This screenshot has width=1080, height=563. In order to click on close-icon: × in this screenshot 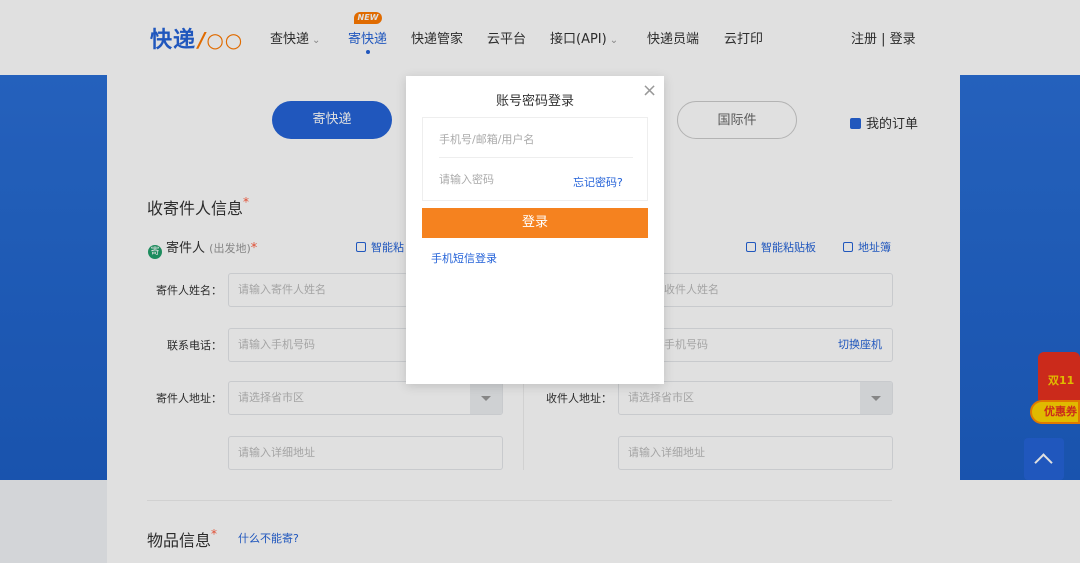, I will do `click(649, 90)`.